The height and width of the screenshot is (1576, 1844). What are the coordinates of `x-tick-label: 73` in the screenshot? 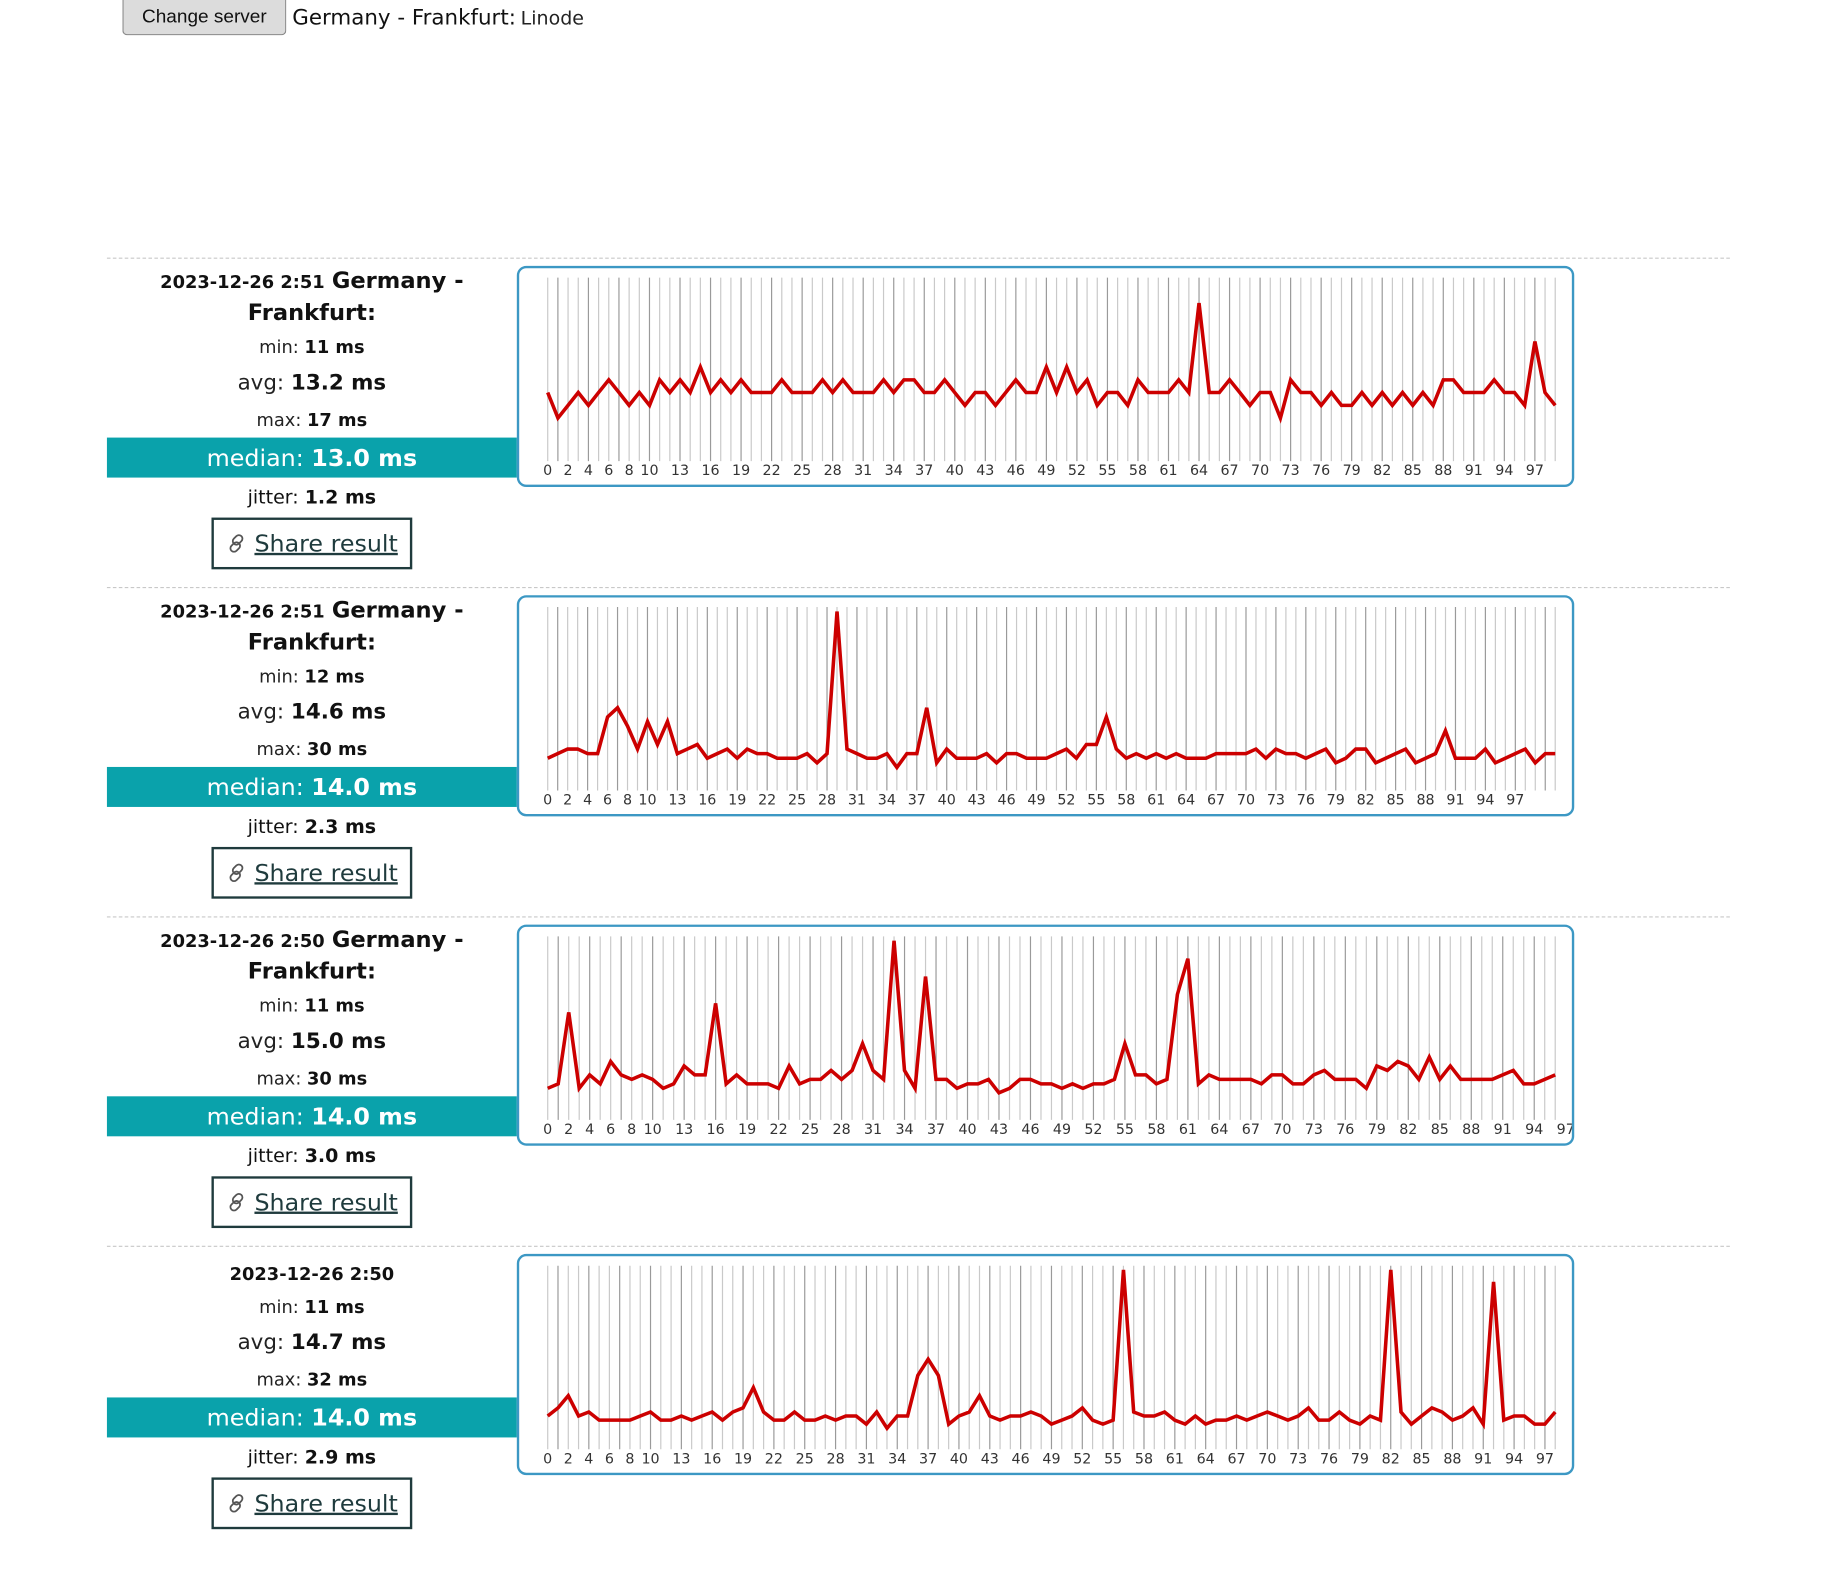 It's located at (1291, 471).